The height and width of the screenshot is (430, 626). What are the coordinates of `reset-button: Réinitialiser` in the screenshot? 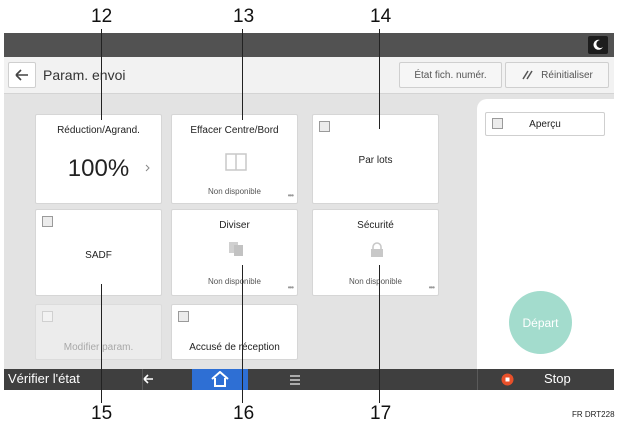 It's located at (557, 75).